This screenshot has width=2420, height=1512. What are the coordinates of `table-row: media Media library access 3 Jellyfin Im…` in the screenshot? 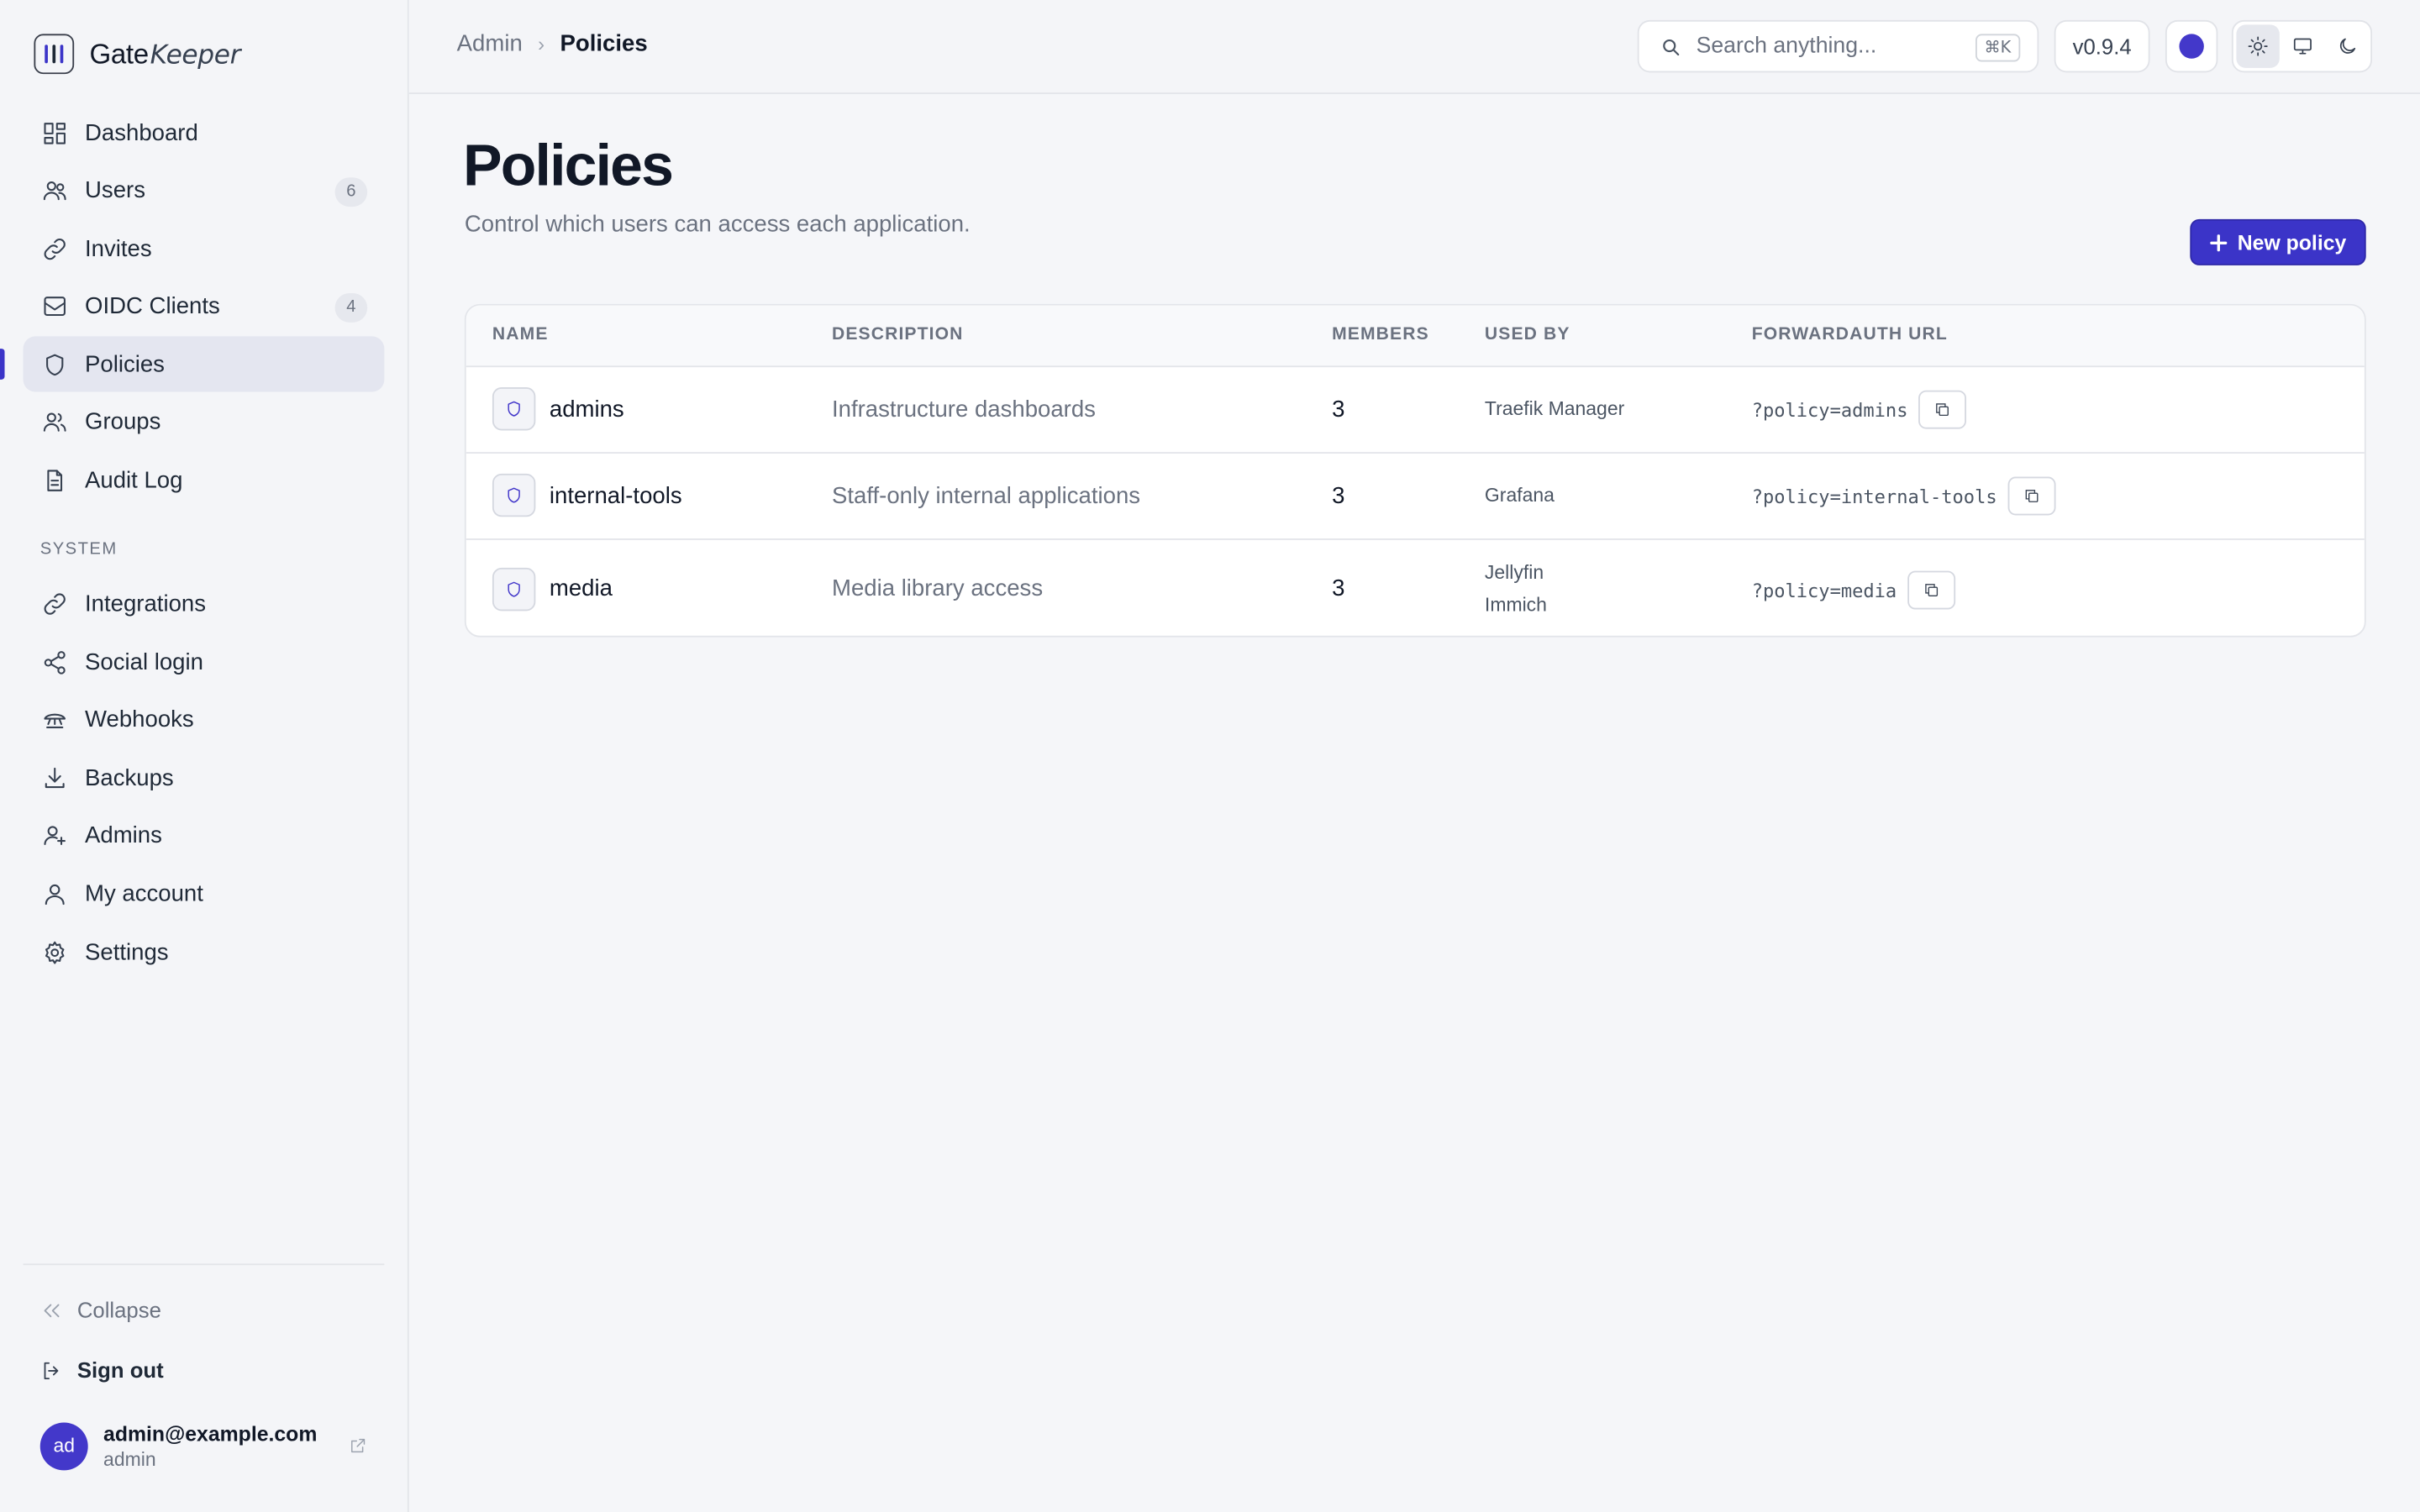 It's located at (1415, 588).